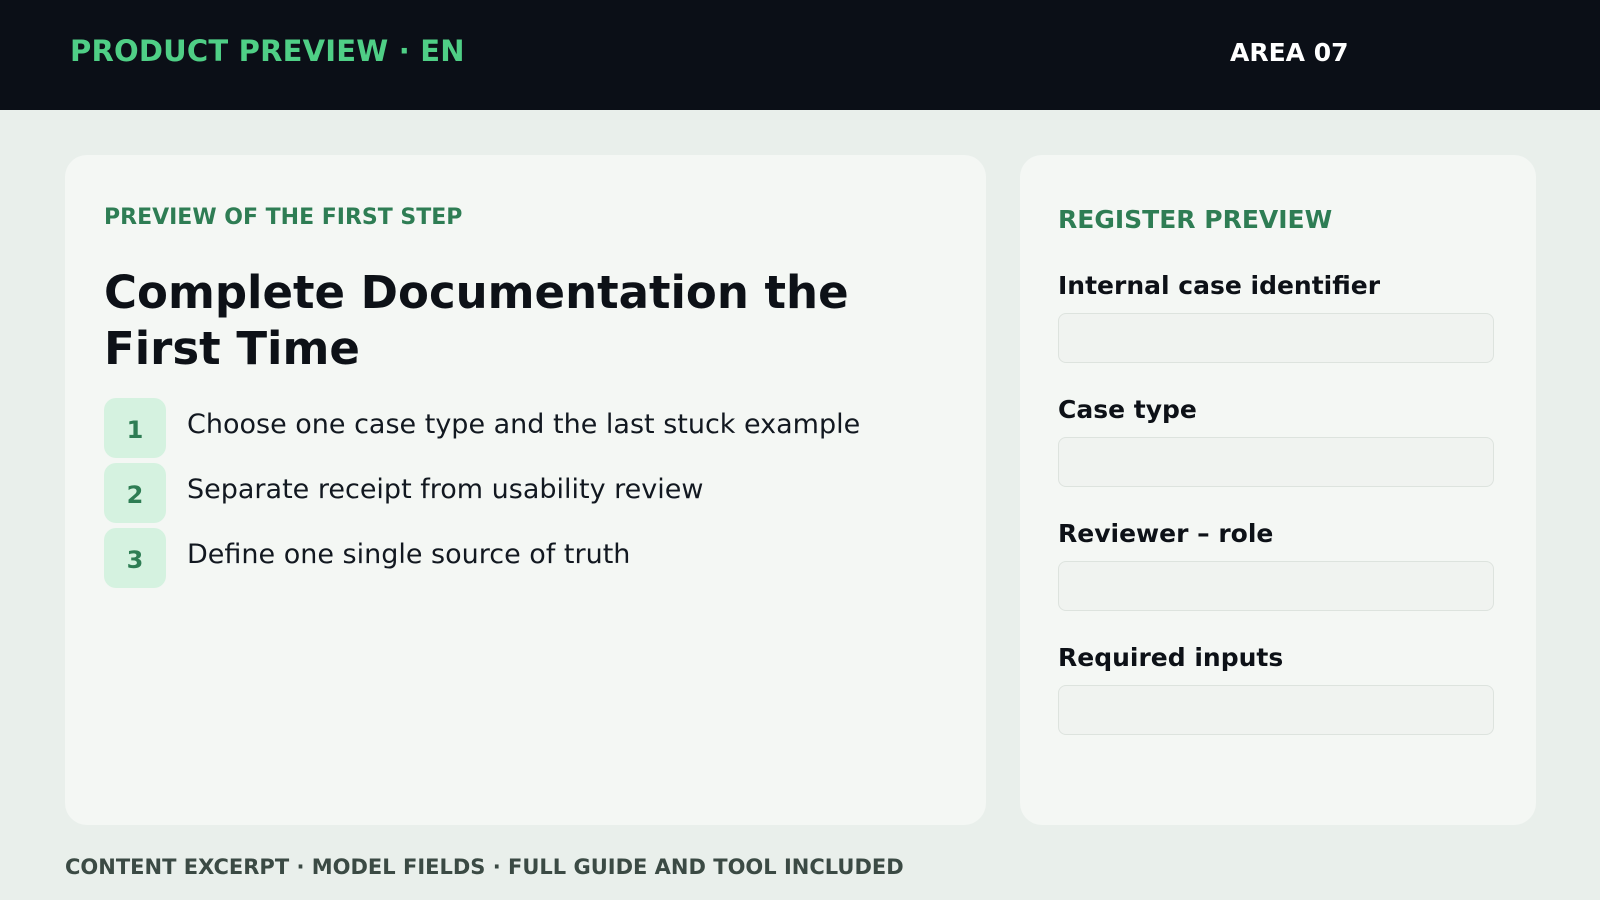 This screenshot has height=900, width=1600. I want to click on case-type-input, so click(1276, 462).